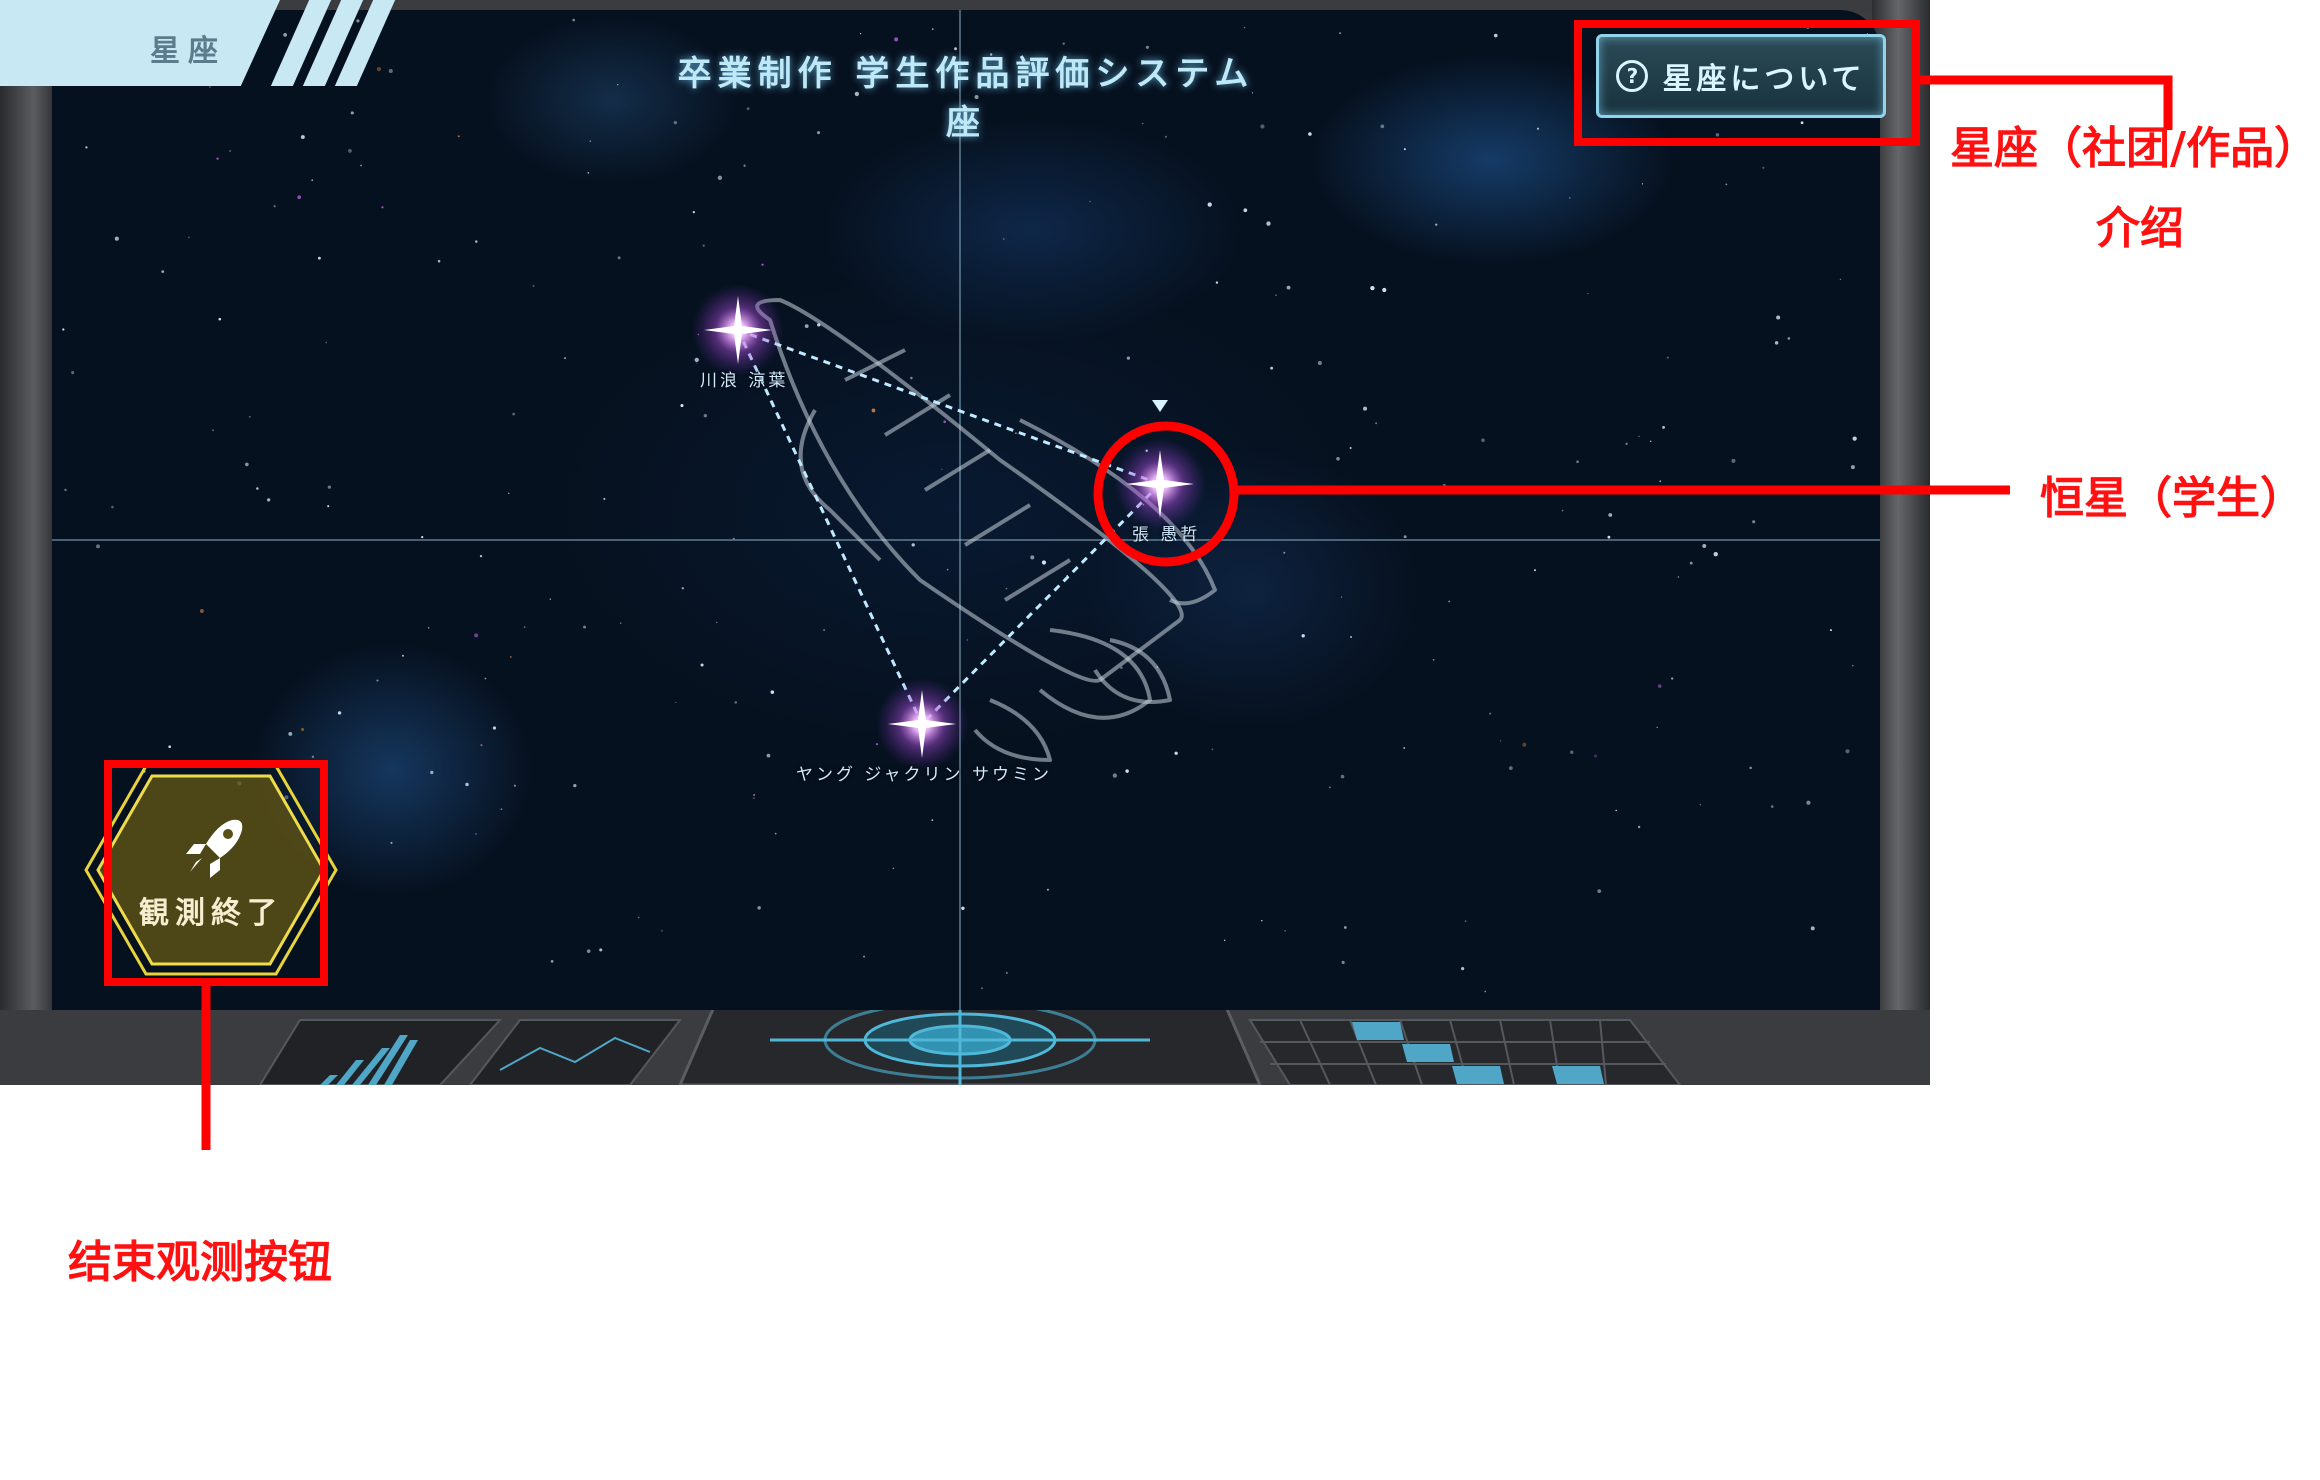 Image resolution: width=2320 pixels, height=1480 pixels. What do you see at coordinates (744, 381) in the screenshot?
I see `star-label: 川浪 涼葉` at bounding box center [744, 381].